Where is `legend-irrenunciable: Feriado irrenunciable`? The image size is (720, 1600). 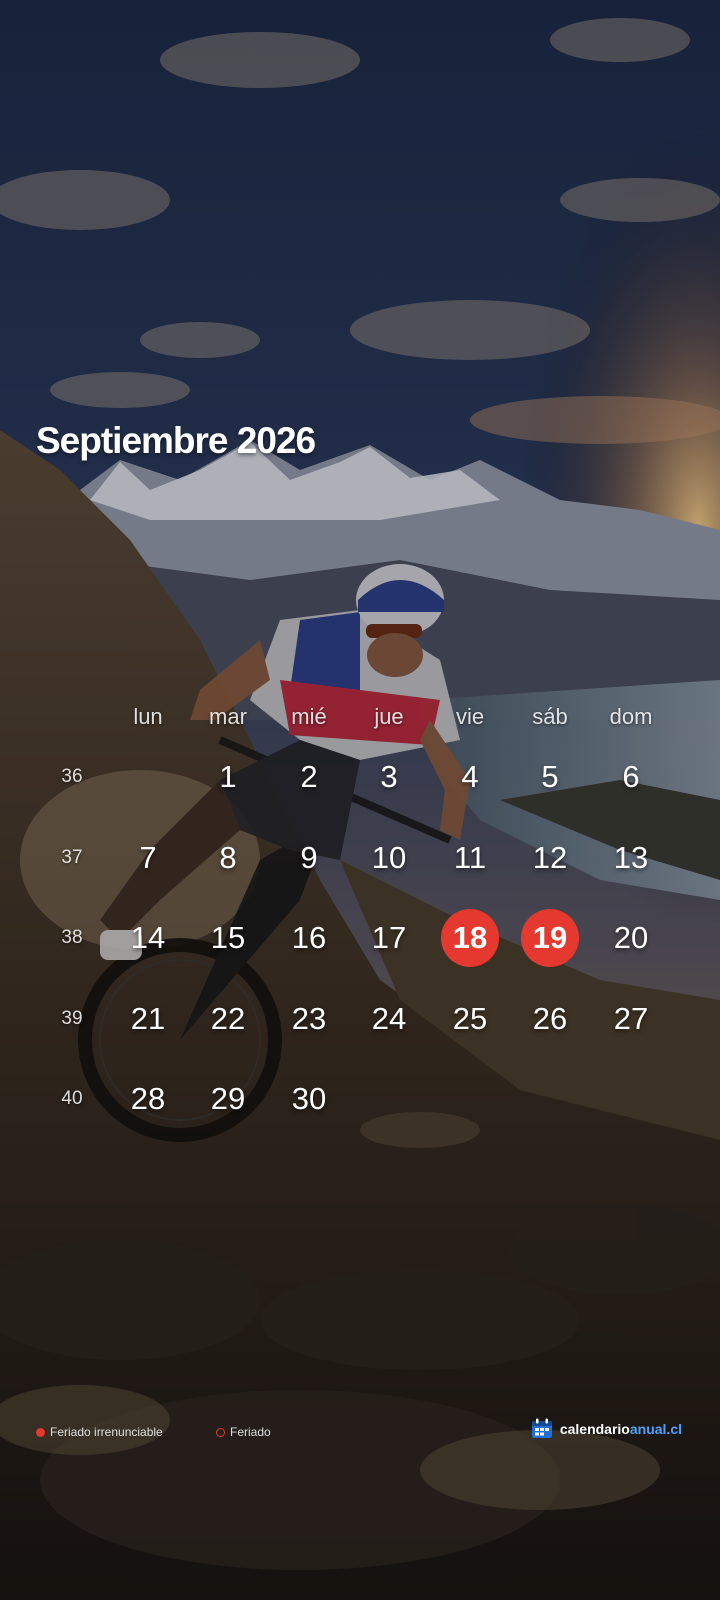
legend-irrenunciable: Feriado irrenunciable is located at coordinates (99, 1432).